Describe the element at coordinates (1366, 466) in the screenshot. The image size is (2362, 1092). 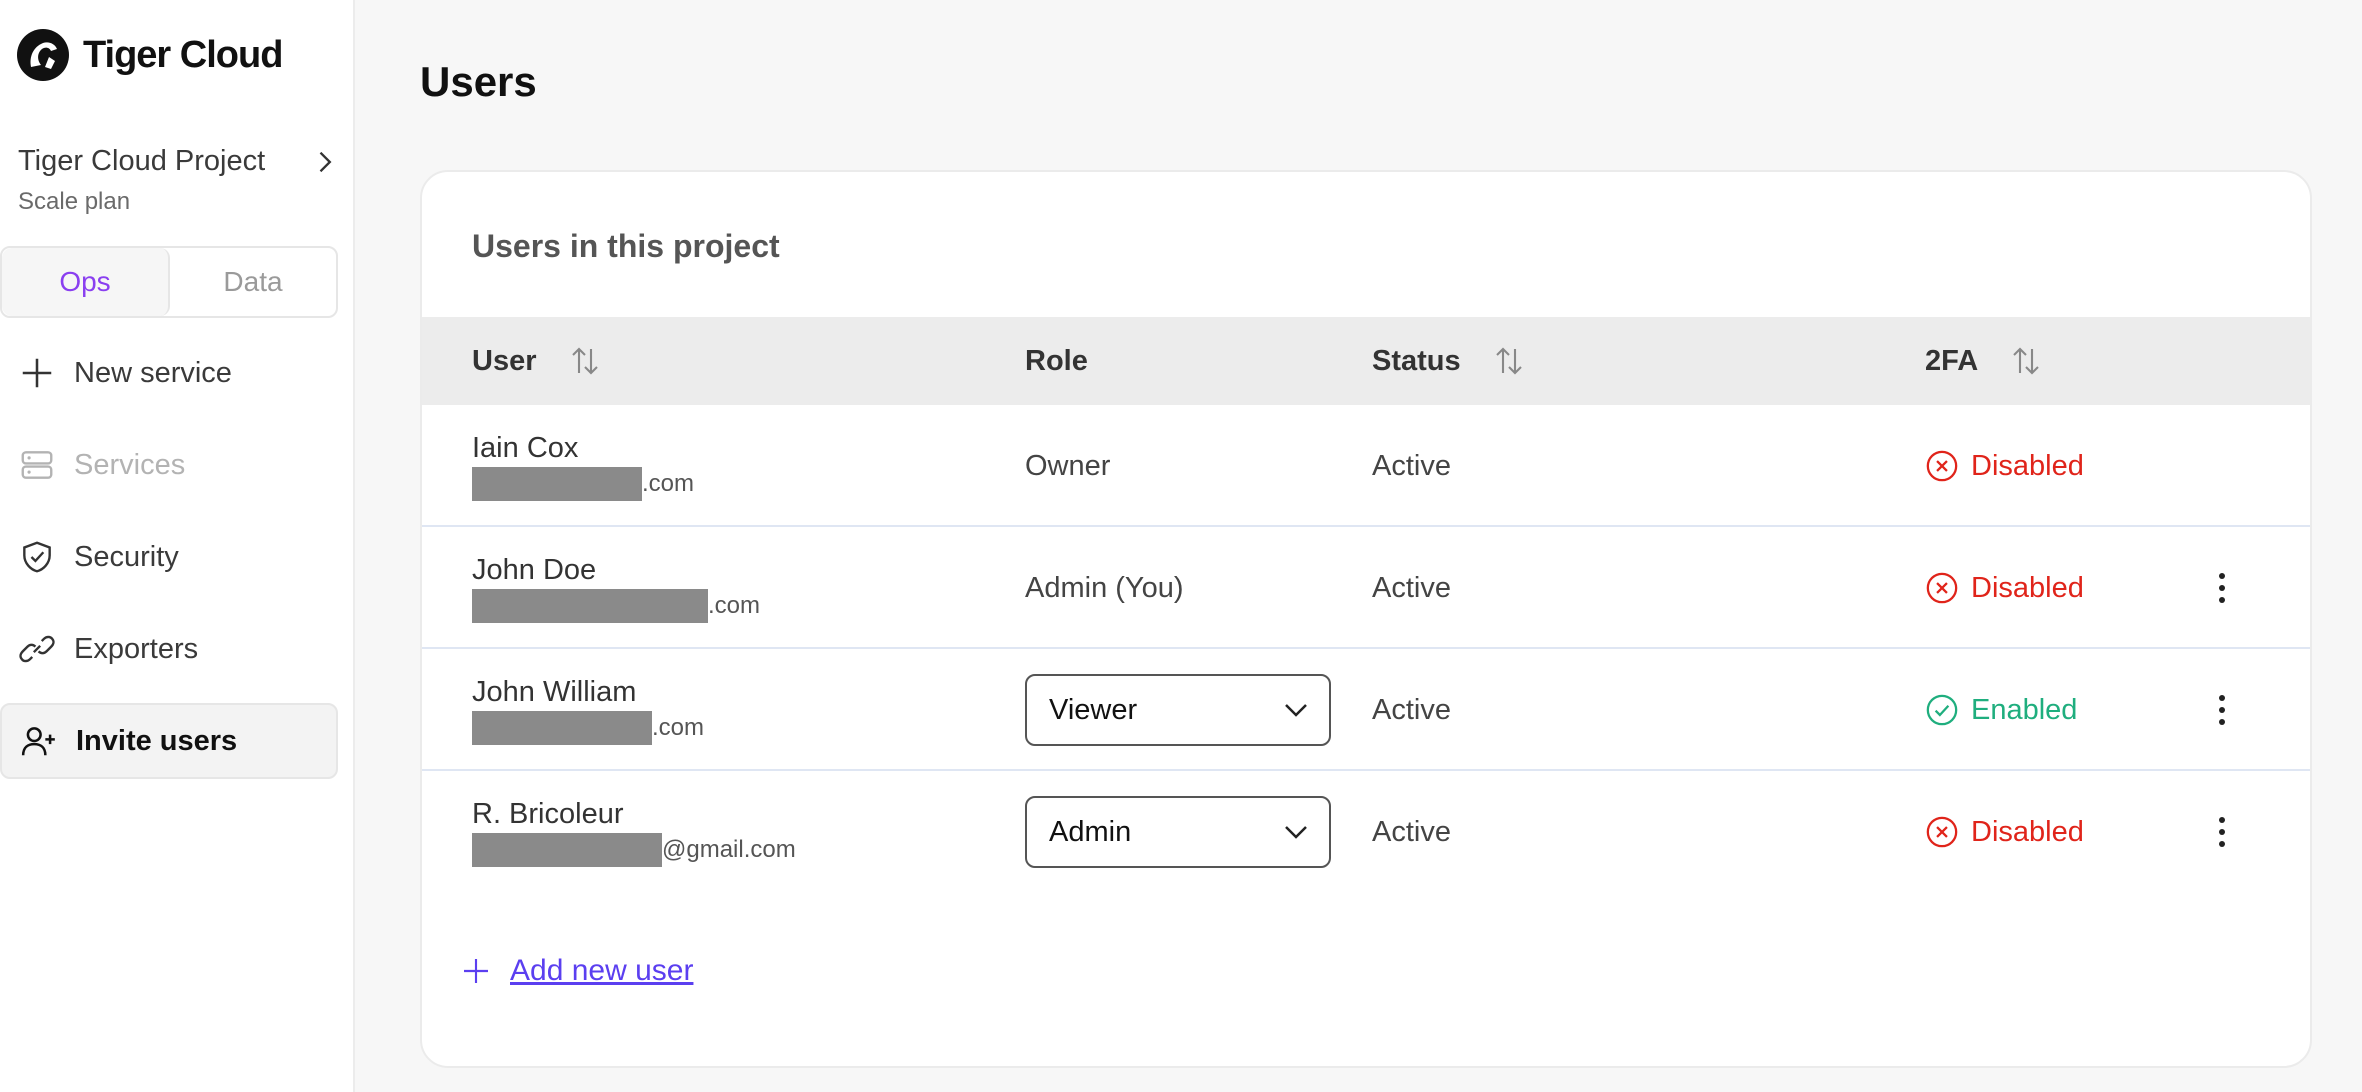
I see `table-row: Iain Cox .com Owner Active Disabled` at that location.